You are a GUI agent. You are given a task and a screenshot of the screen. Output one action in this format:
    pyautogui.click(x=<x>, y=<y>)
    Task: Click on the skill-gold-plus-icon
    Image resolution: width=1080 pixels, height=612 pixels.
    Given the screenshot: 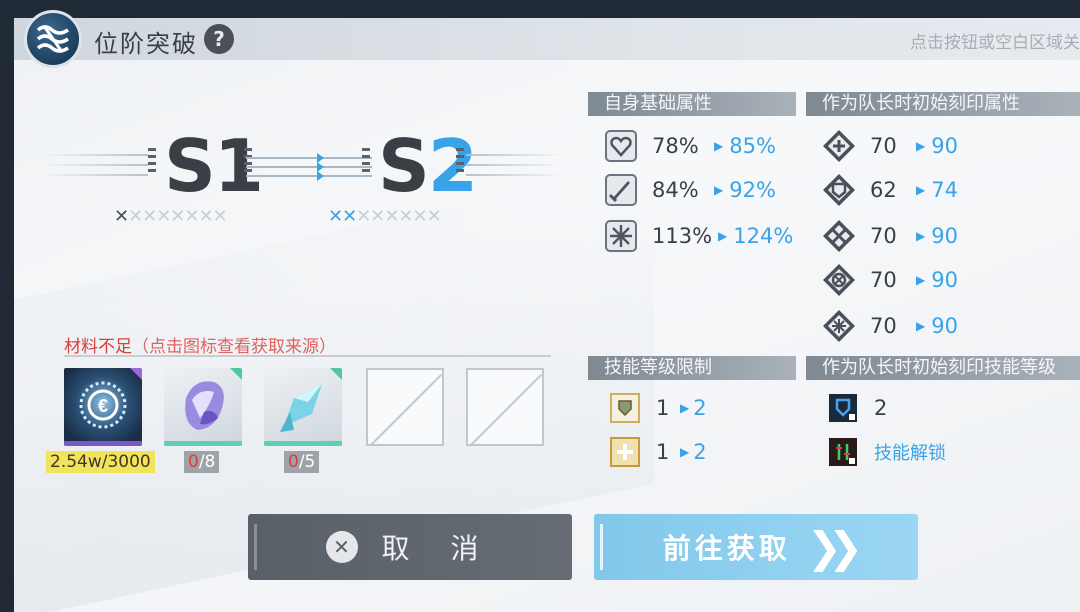 What is the action you would take?
    pyautogui.click(x=625, y=452)
    